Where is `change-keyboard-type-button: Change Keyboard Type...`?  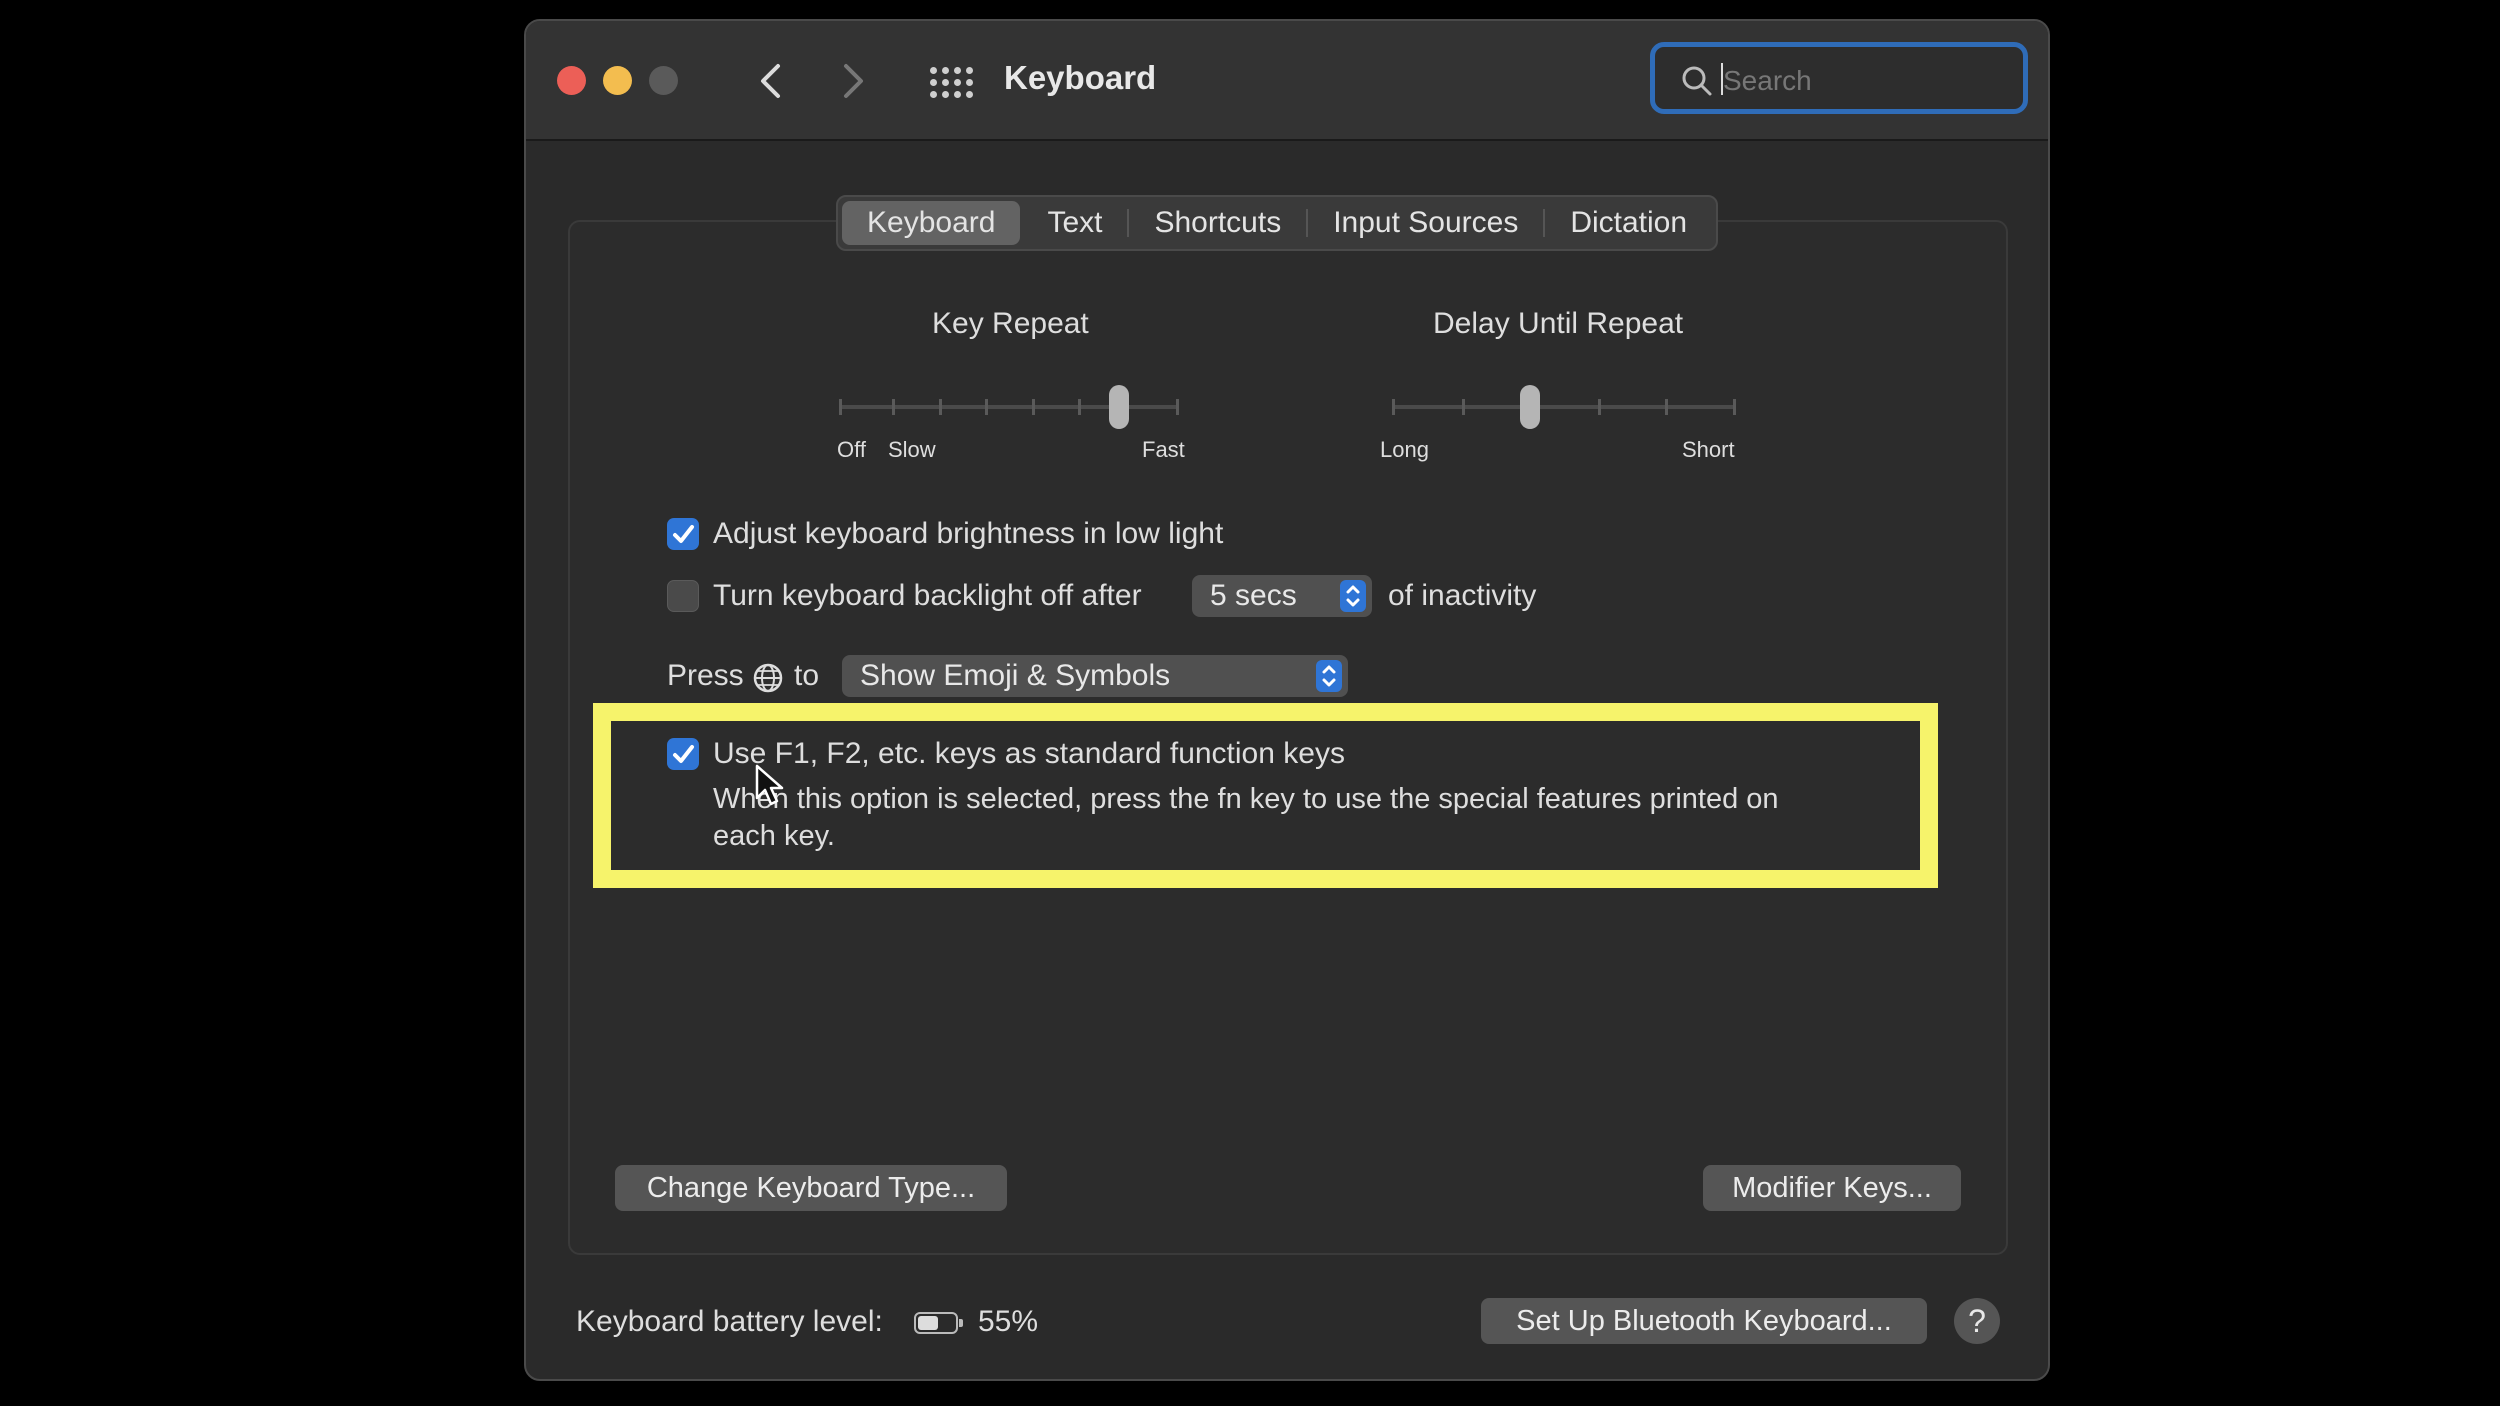 change-keyboard-type-button: Change Keyboard Type... is located at coordinates (811, 1188).